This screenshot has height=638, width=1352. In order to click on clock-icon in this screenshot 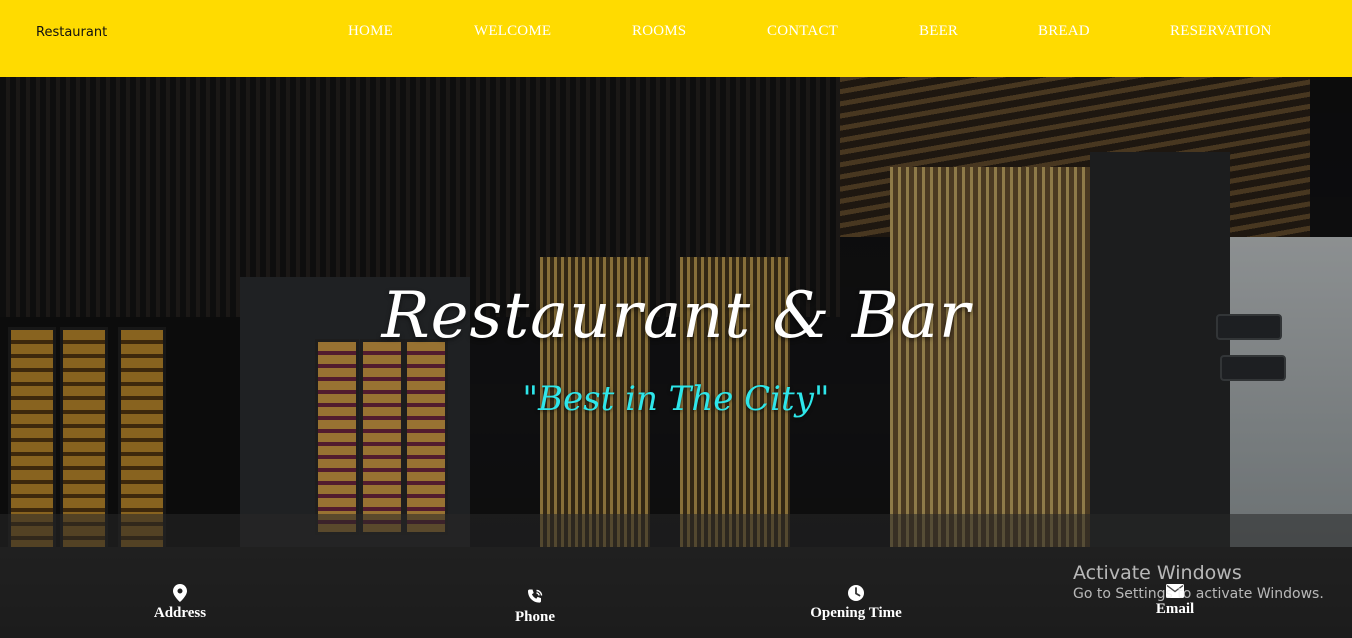, I will do `click(856, 593)`.